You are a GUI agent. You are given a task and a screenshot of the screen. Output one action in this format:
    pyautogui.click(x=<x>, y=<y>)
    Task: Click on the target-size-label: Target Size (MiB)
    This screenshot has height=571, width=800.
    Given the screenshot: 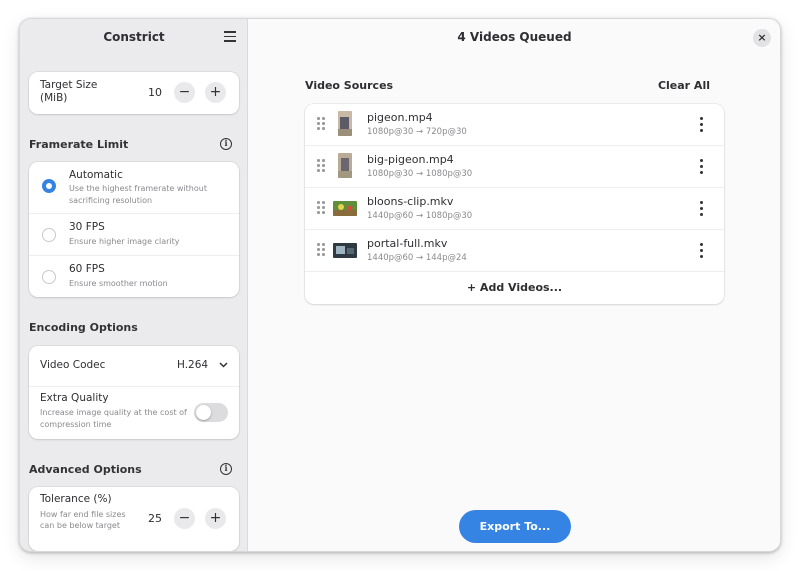 What is the action you would take?
    pyautogui.click(x=69, y=91)
    